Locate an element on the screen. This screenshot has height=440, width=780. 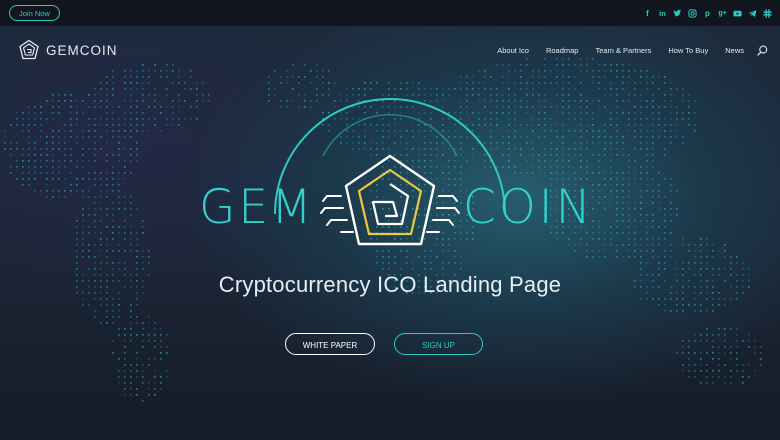
search-icon is located at coordinates (762, 50).